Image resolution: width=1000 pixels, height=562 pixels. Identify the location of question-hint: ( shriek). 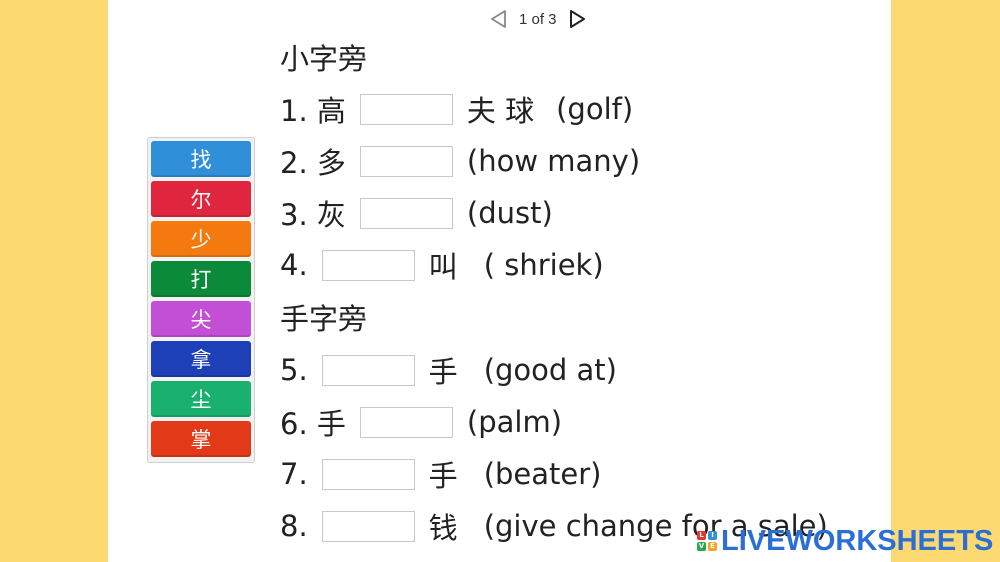
(543, 265).